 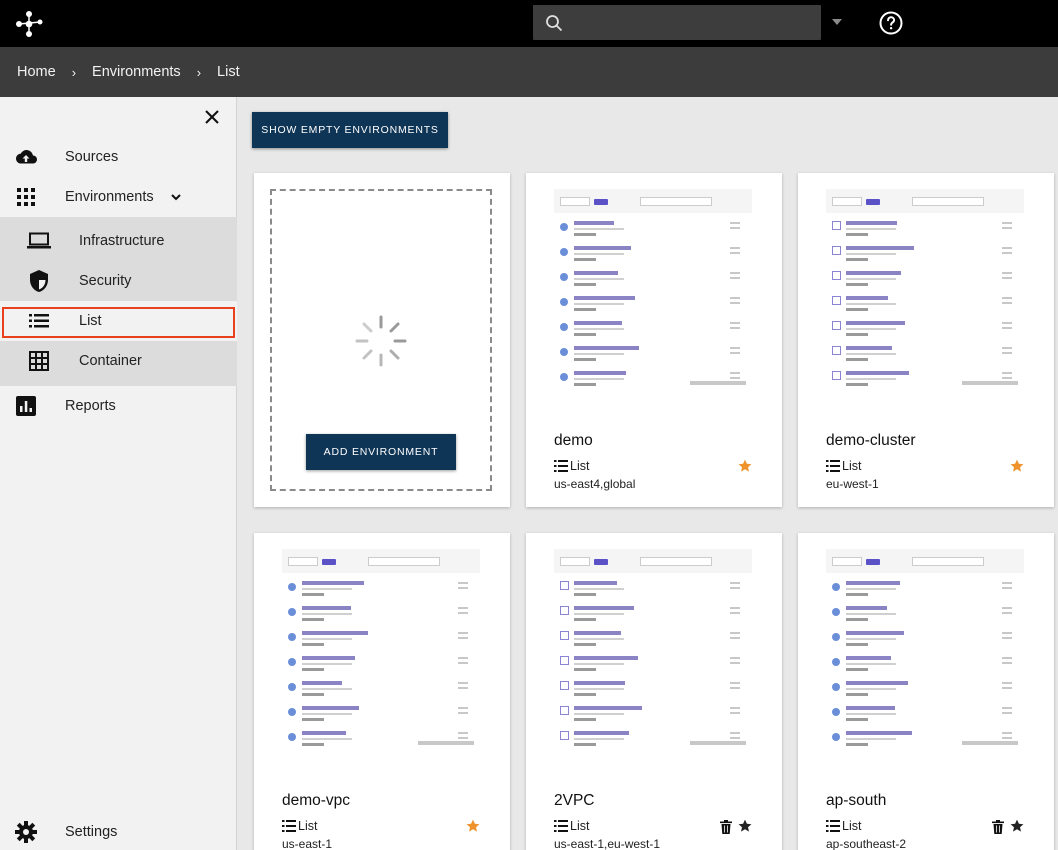 I want to click on breadcrumb-list: List, so click(x=228, y=72).